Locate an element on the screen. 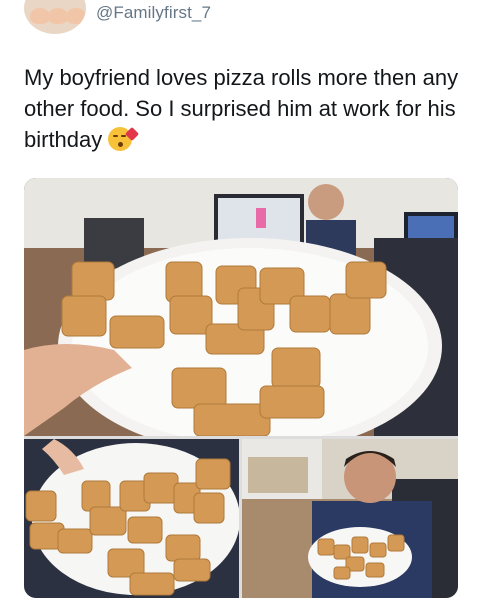  avatar is located at coordinates (55, 17).